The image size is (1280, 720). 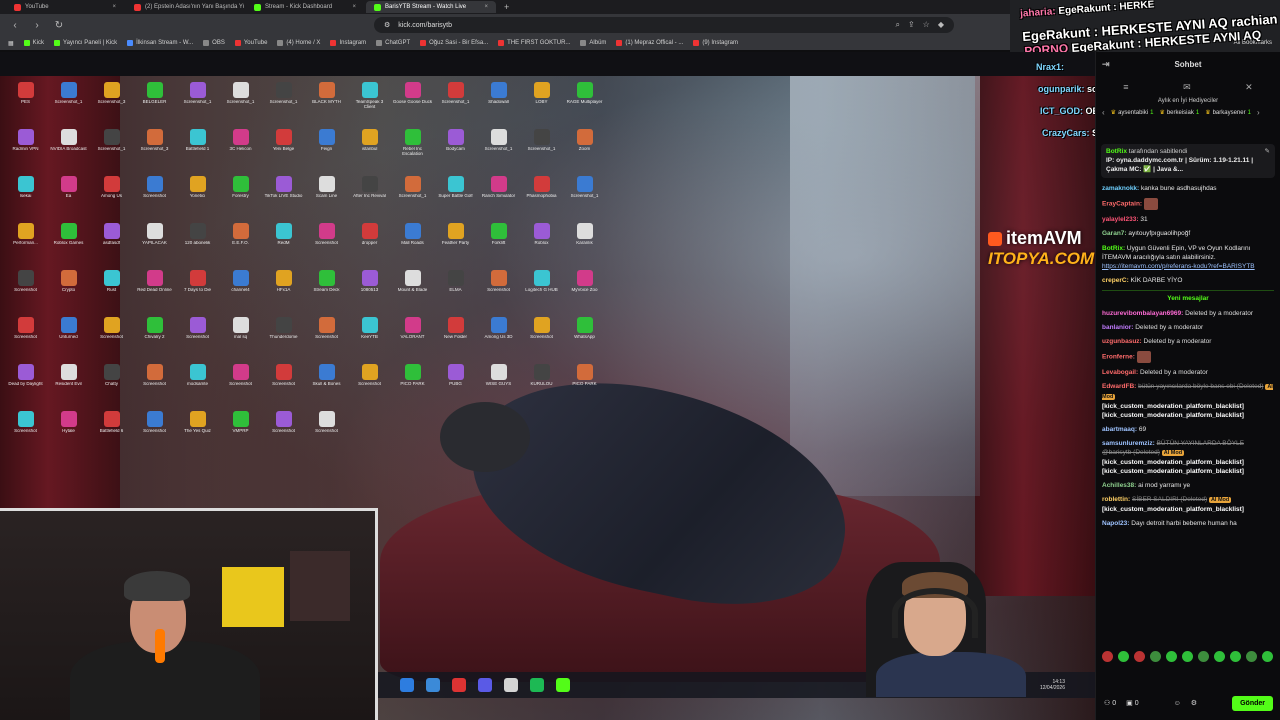 I want to click on desktop-shortcut: Rebel Inc Escalation, so click(x=412, y=152).